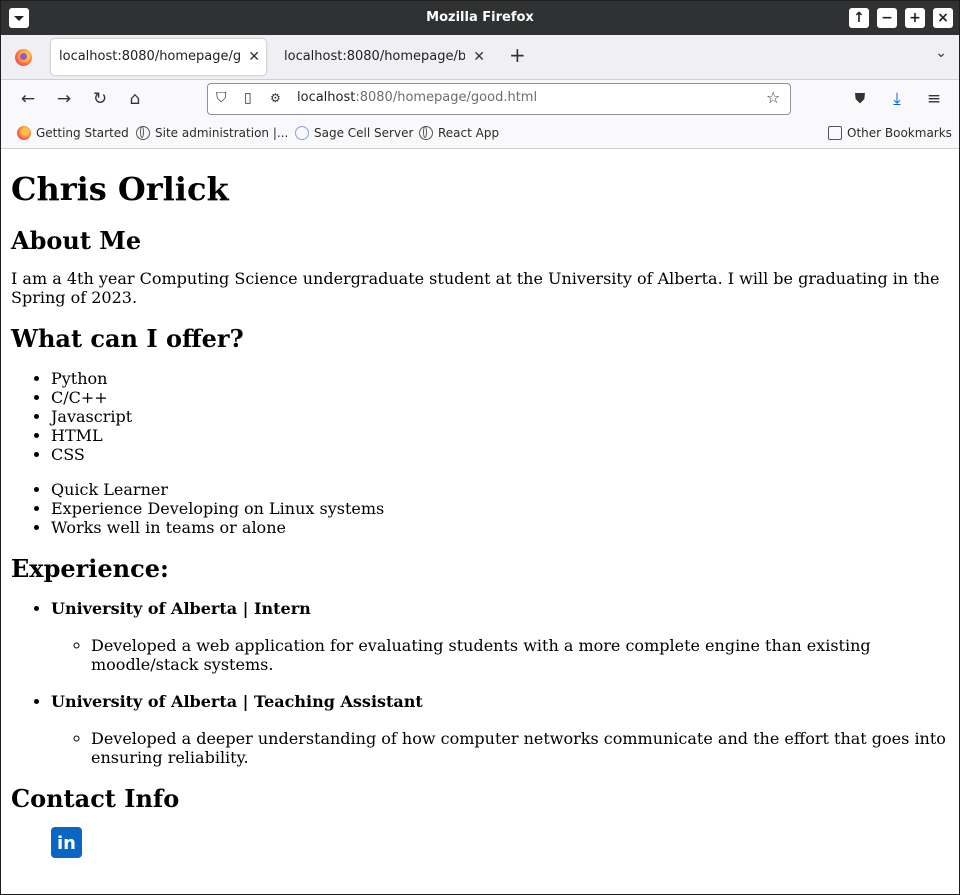  What do you see at coordinates (95, 798) in the screenshot?
I see `contact-heading: Contact Info` at bounding box center [95, 798].